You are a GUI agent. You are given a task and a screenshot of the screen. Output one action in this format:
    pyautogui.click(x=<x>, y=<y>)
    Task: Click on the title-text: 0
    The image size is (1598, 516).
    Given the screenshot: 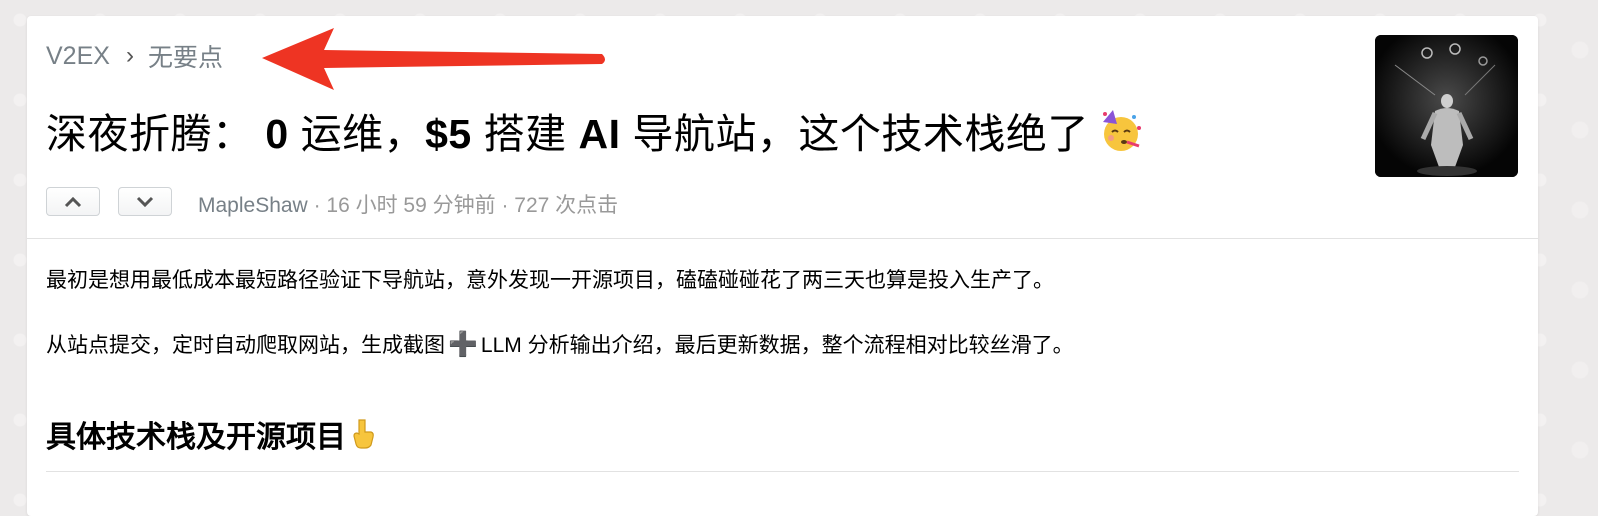 What is the action you would take?
    pyautogui.click(x=277, y=134)
    